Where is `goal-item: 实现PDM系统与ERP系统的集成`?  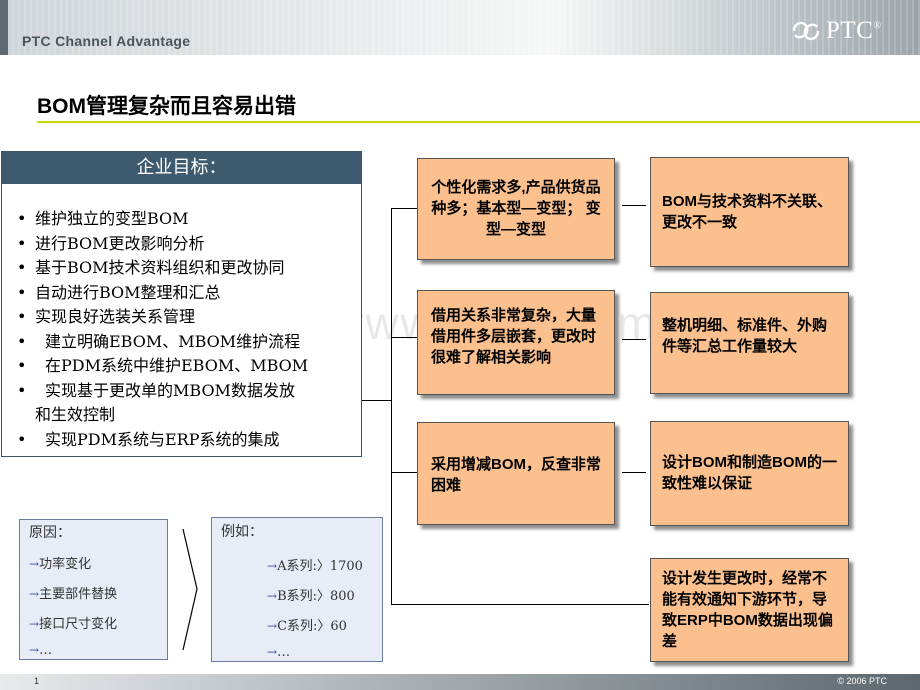
goal-item: 实现PDM系统与ERP系统的集成 is located at coordinates (189, 440).